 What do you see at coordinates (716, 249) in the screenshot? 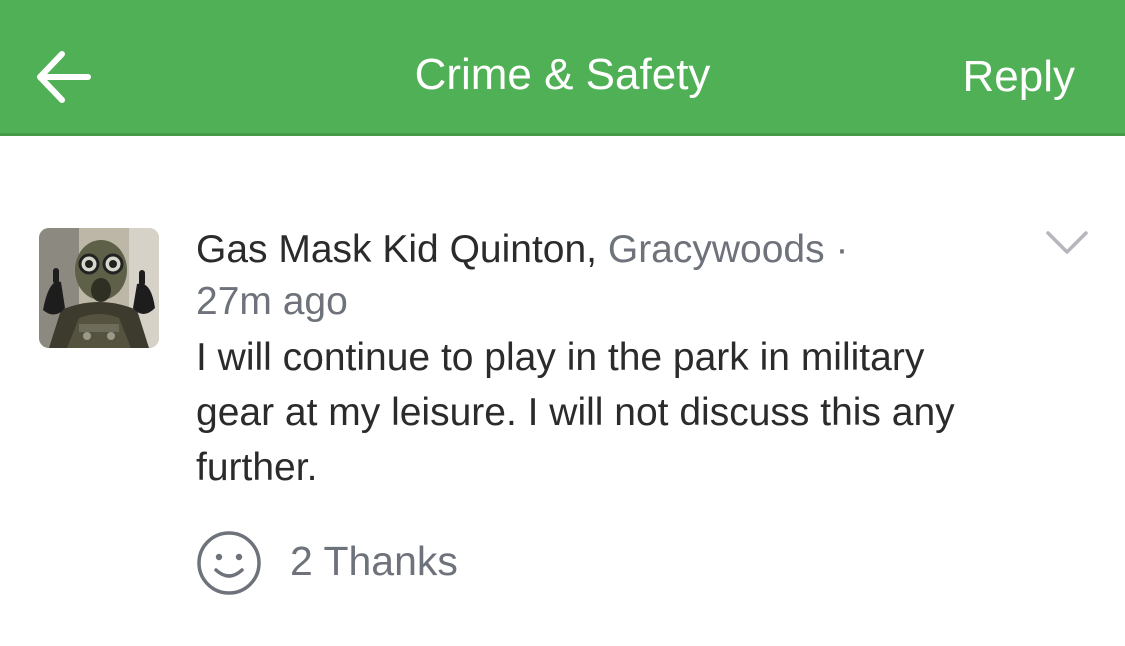
I see `neighborhood-link: Gracywoods` at bounding box center [716, 249].